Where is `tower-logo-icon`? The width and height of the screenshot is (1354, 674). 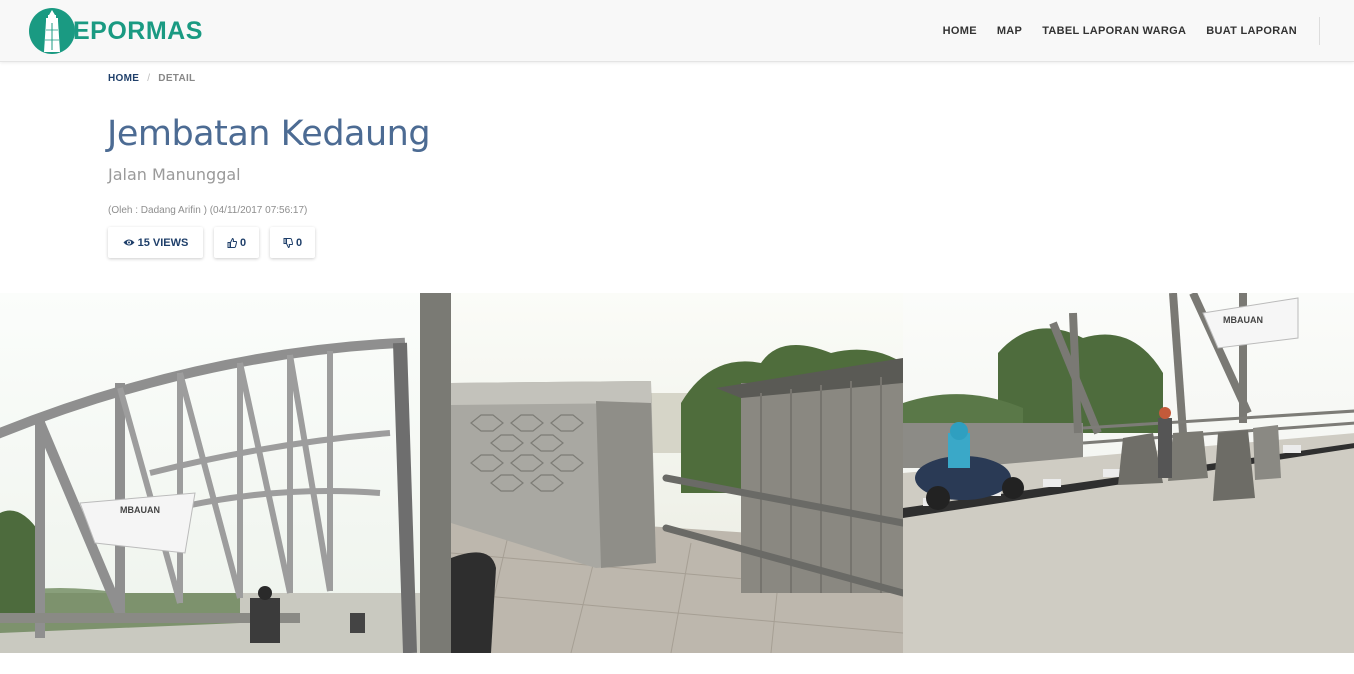 tower-logo-icon is located at coordinates (52, 31).